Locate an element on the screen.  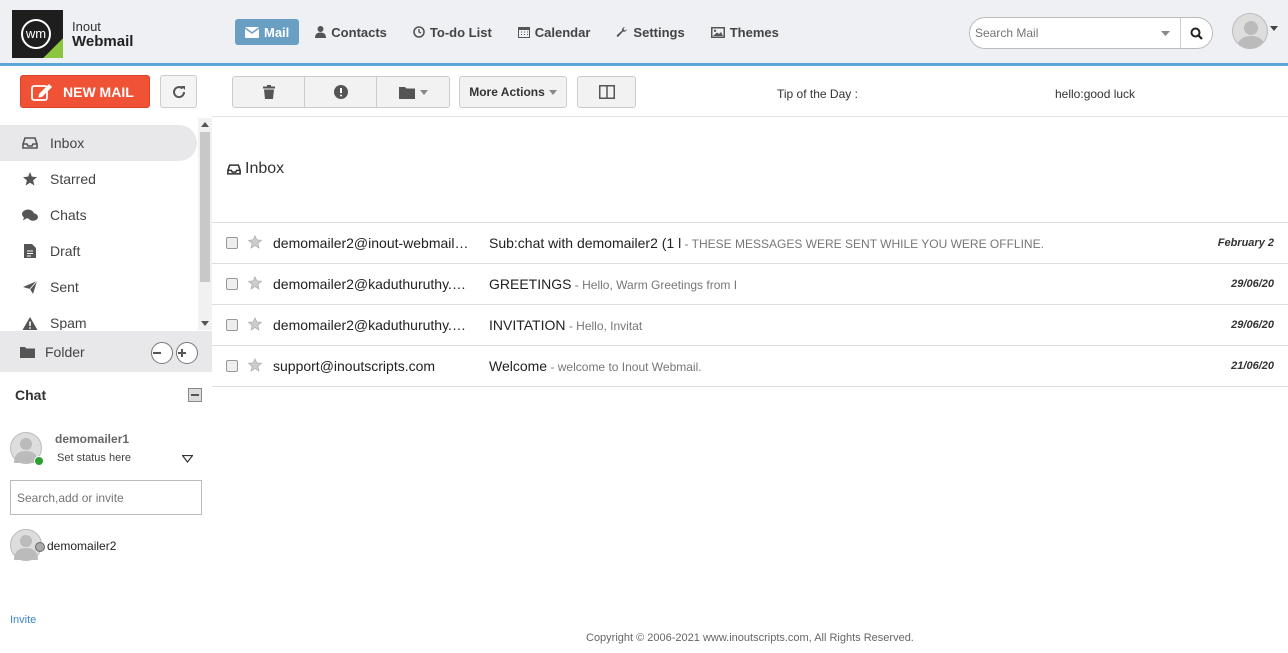
more-actions-label: More Actions is located at coordinates (507, 92).